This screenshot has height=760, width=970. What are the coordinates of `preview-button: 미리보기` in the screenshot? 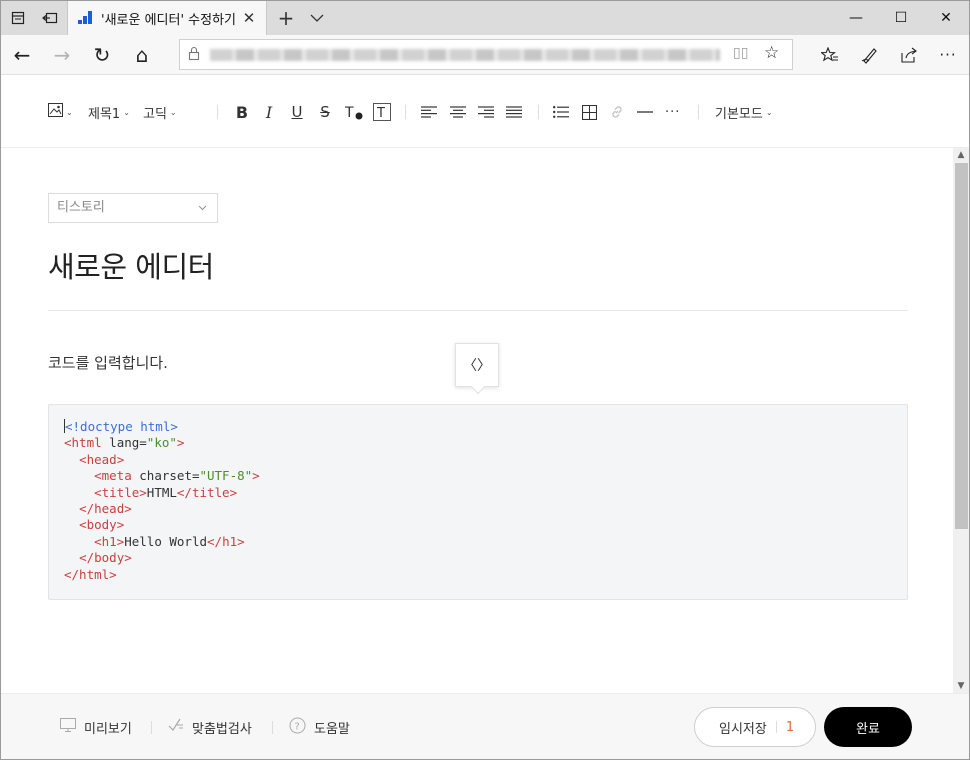 It's located at (96, 727).